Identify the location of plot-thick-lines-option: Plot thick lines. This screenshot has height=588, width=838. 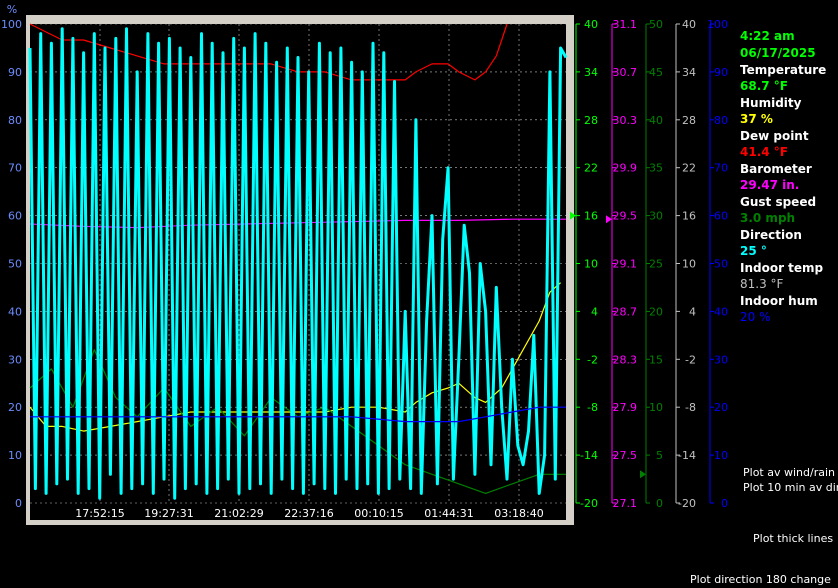
(793, 538).